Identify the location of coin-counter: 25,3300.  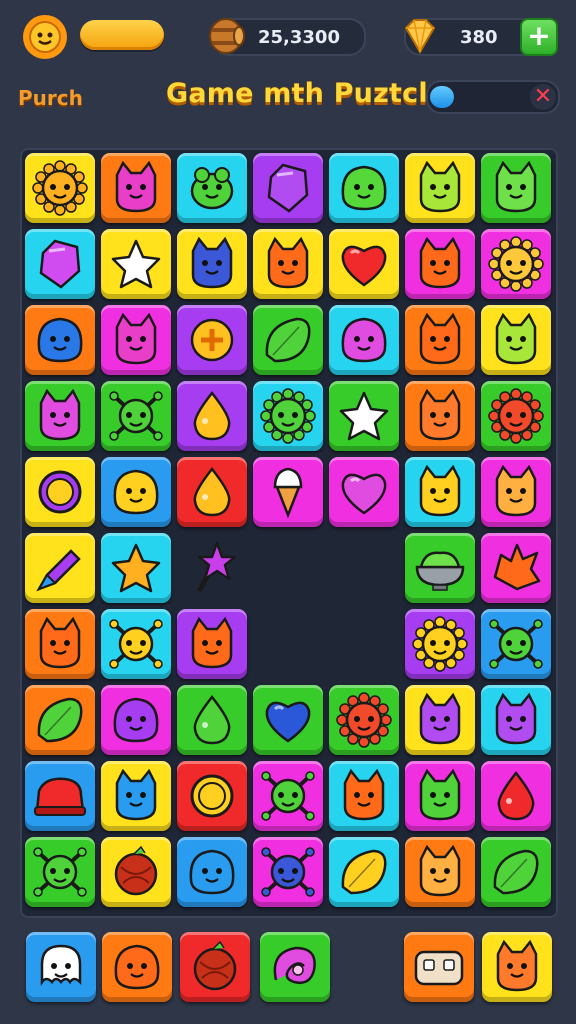
(287, 37).